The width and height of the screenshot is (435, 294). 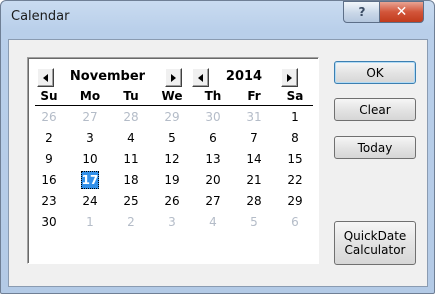 I want to click on weekday-header: Fr, so click(x=254, y=96).